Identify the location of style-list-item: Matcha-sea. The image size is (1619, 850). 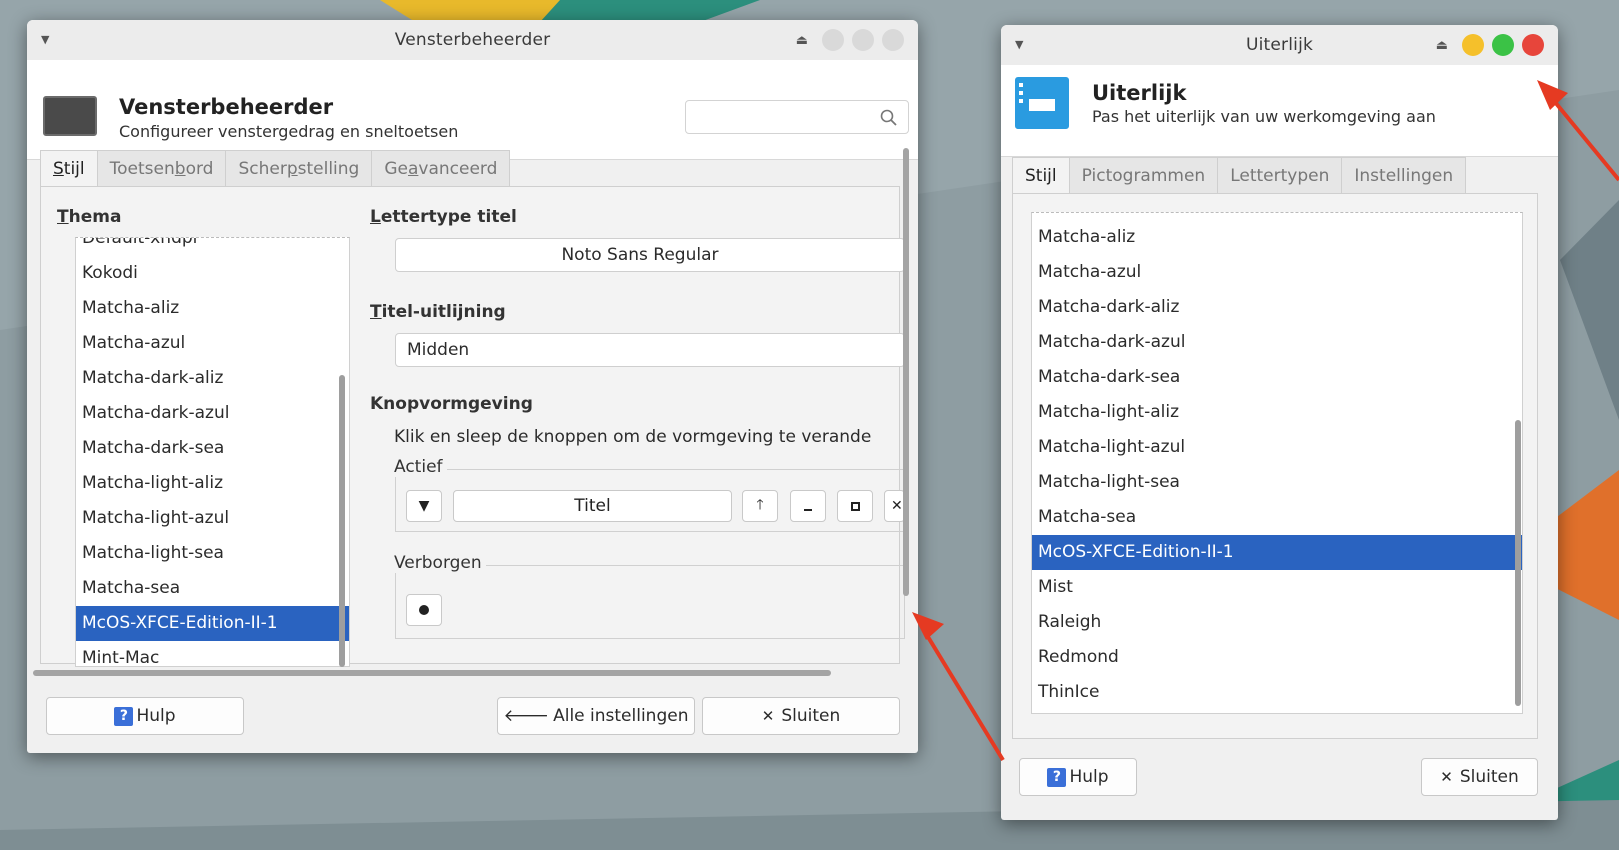
(1277, 517).